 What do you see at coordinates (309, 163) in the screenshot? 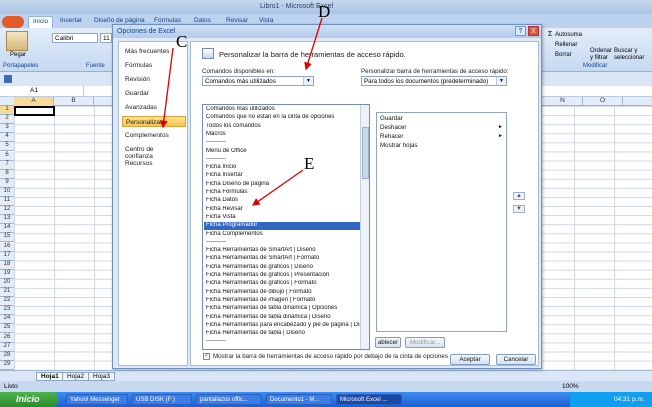
I see `annotation-e: E` at bounding box center [309, 163].